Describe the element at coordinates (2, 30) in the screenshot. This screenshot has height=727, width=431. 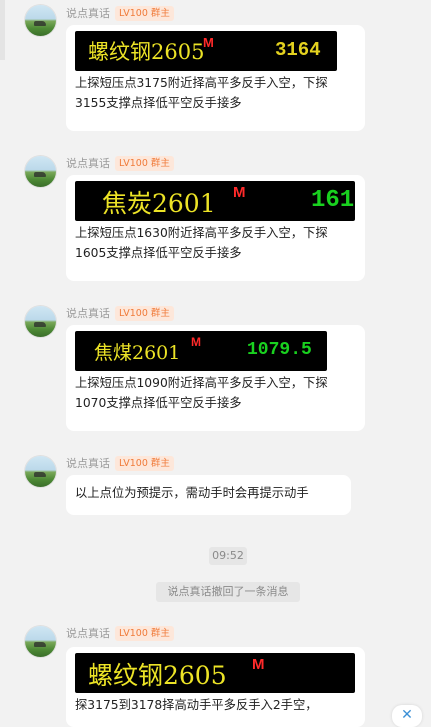
I see `scrollbar-track` at that location.